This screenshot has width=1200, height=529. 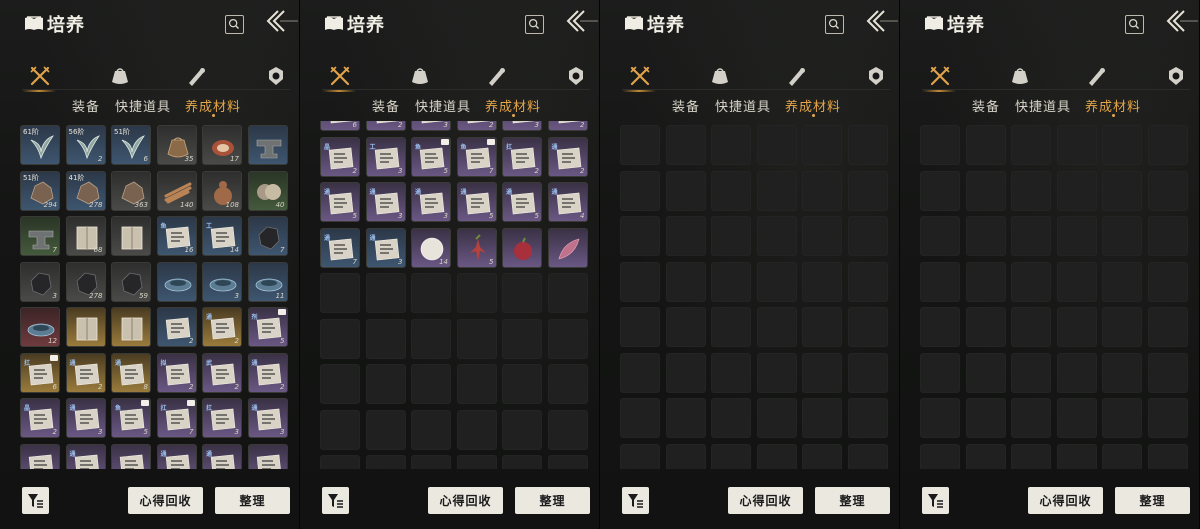 What do you see at coordinates (340, 202) in the screenshot?
I see `inventory-item: 通5` at bounding box center [340, 202].